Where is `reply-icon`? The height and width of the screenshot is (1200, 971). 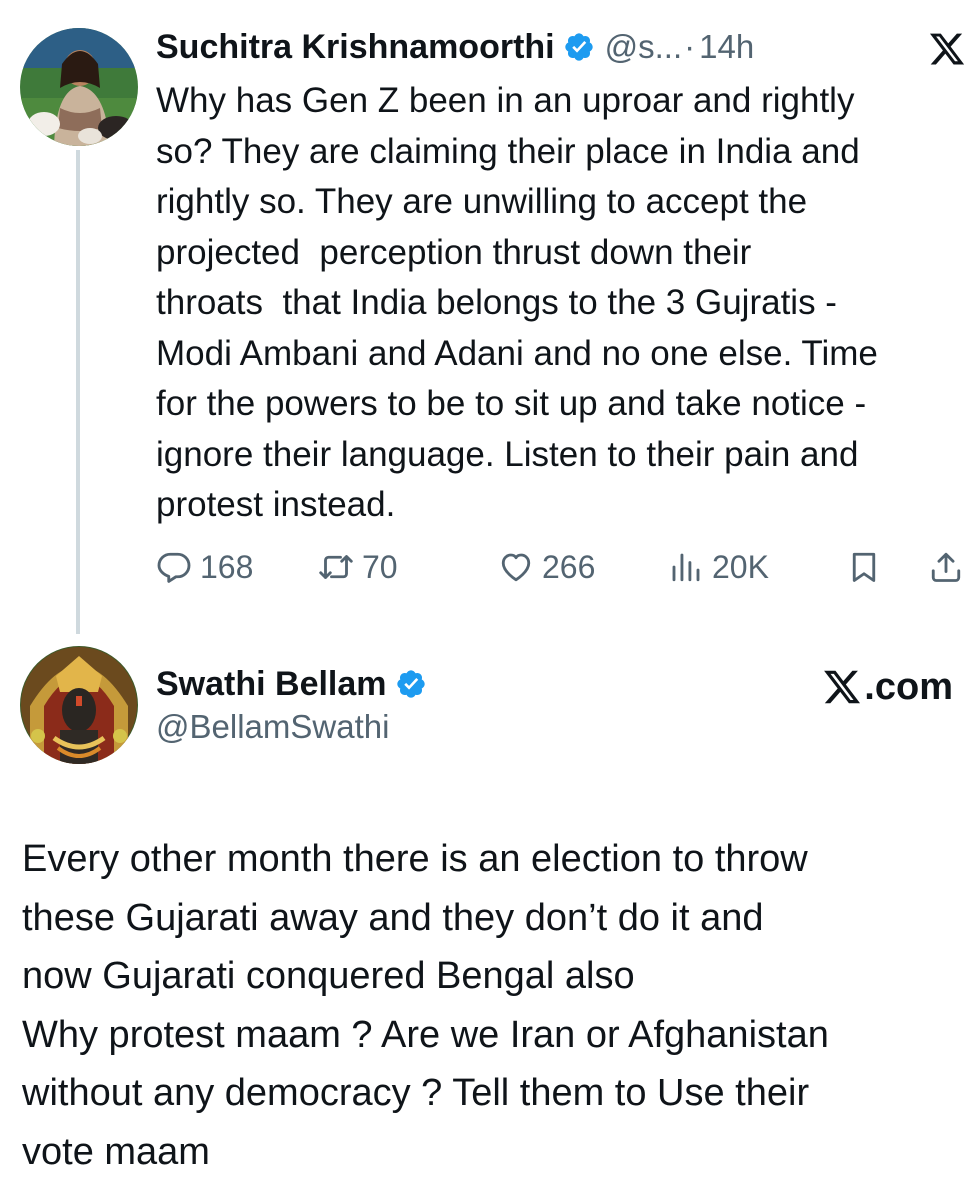 reply-icon is located at coordinates (174, 567).